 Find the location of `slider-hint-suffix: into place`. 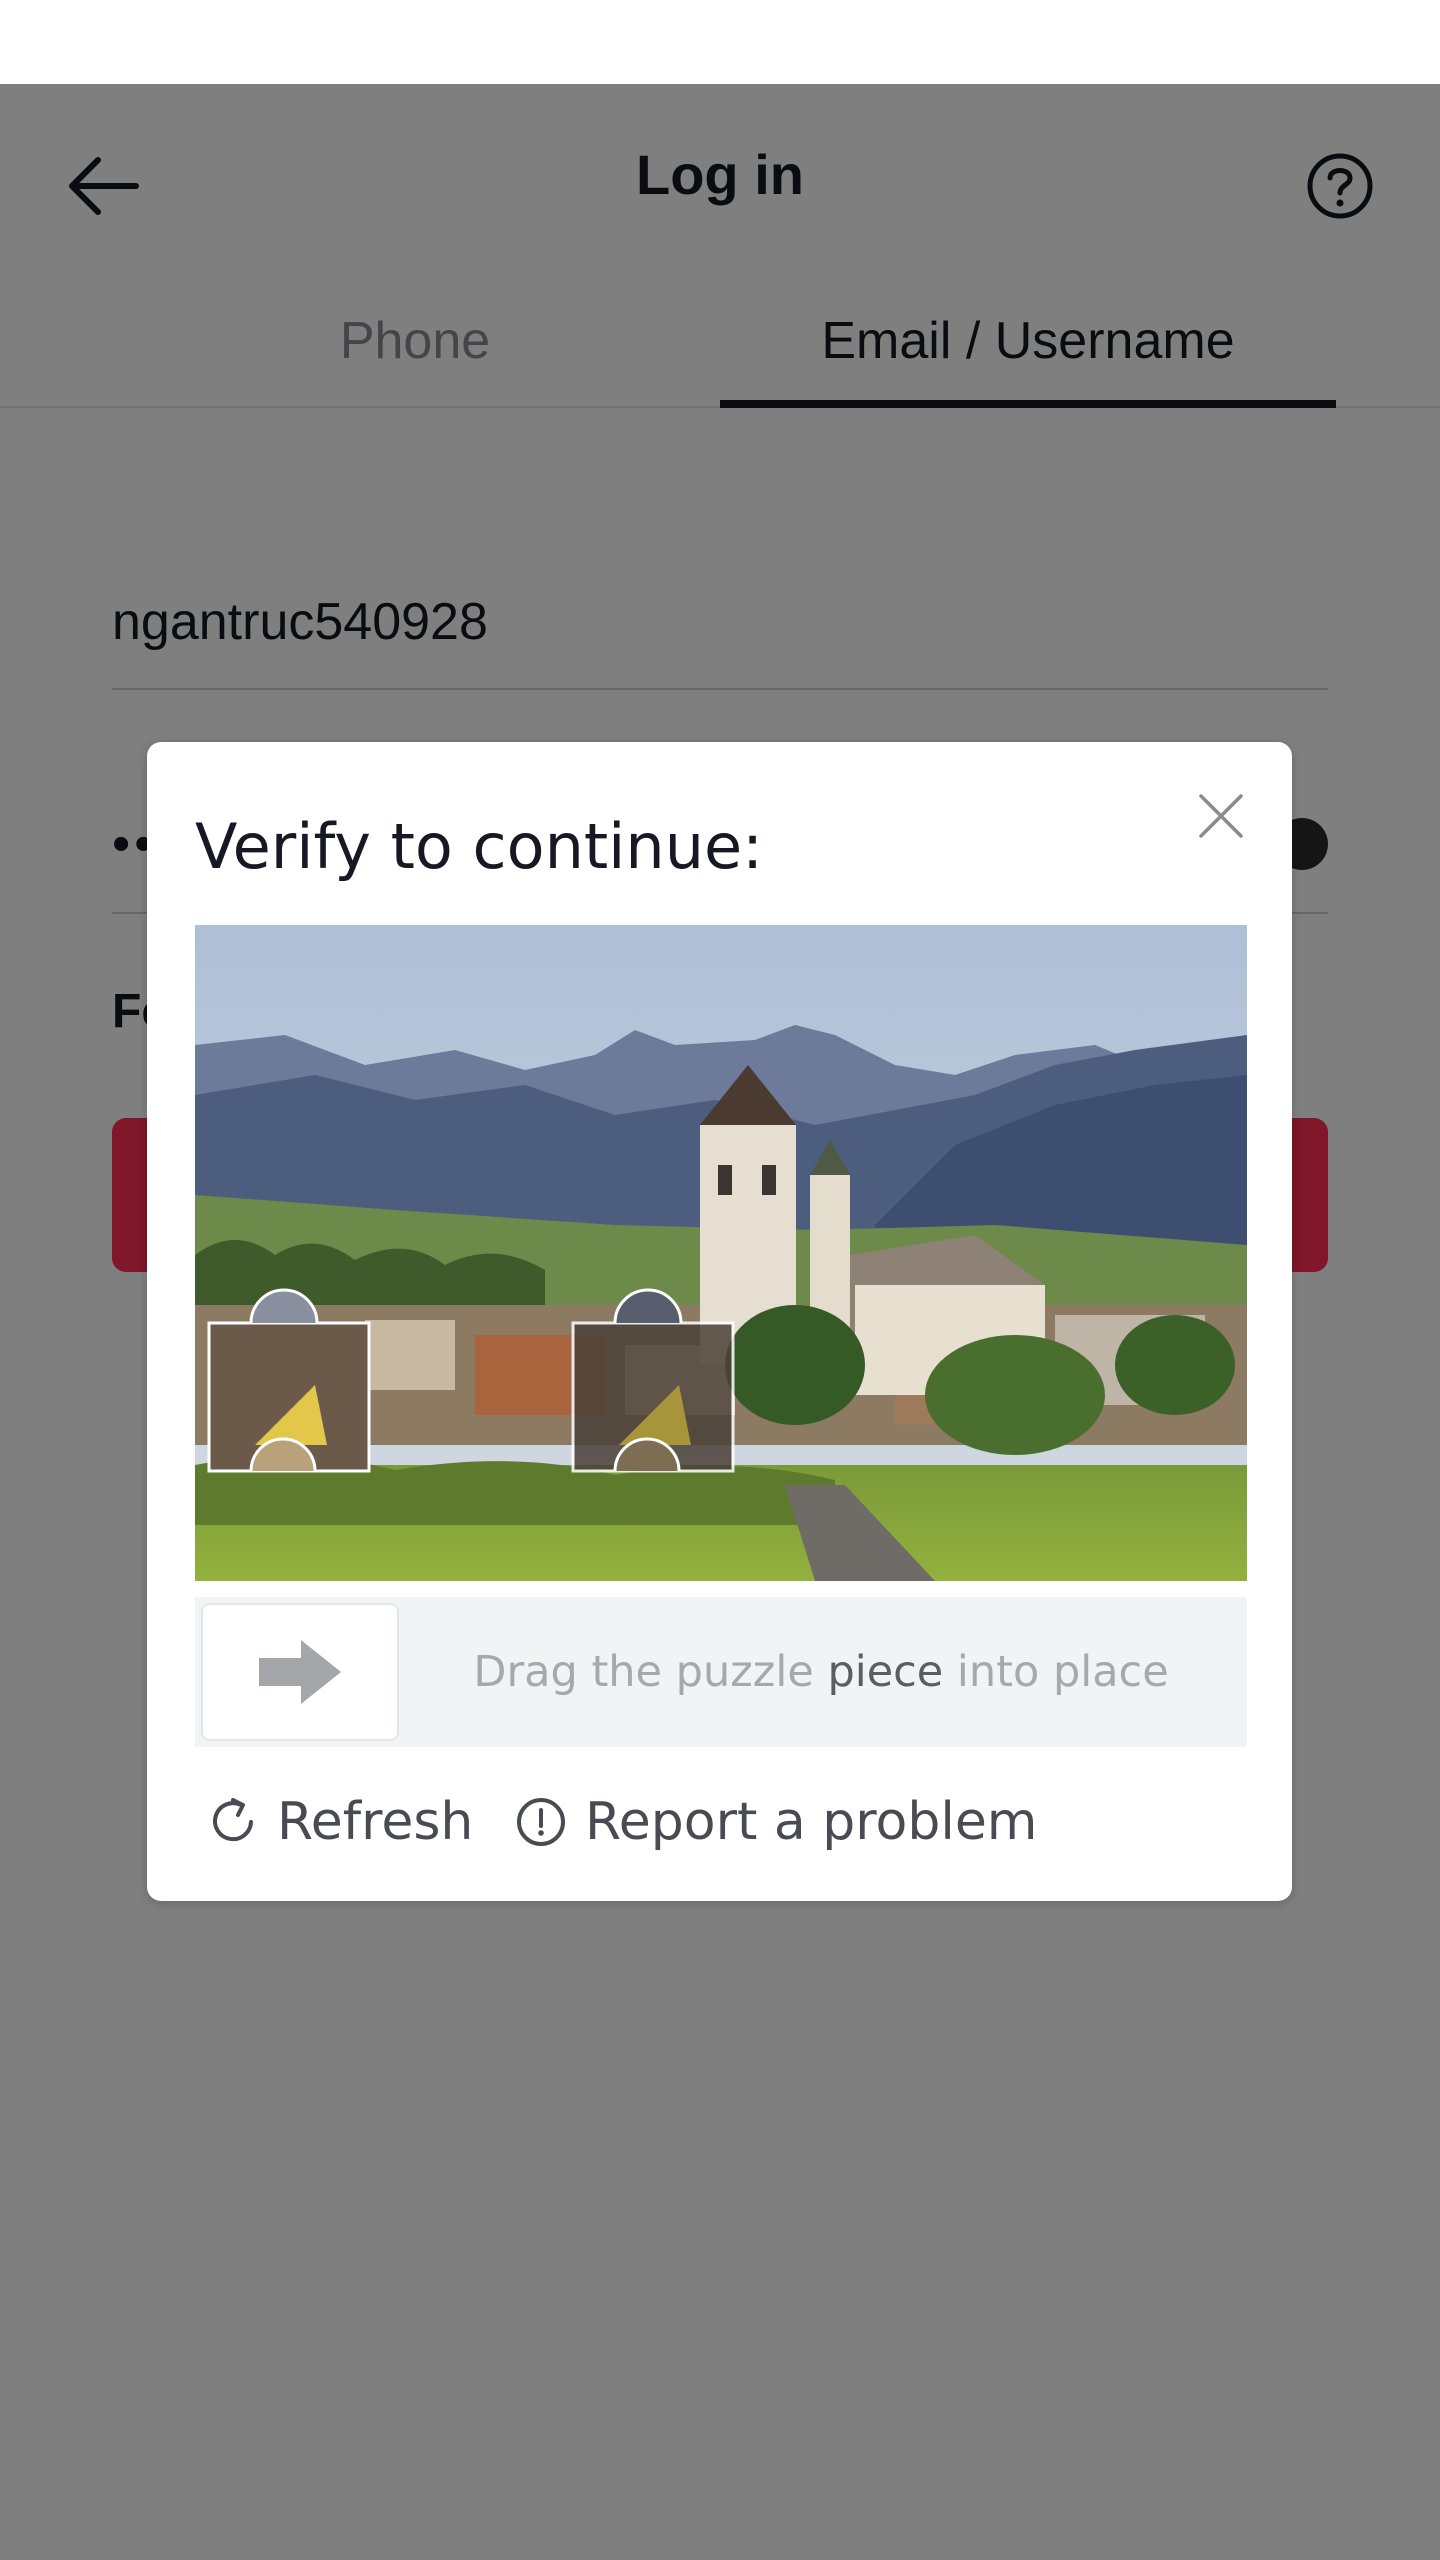

slider-hint-suffix: into place is located at coordinates (1056, 1672).